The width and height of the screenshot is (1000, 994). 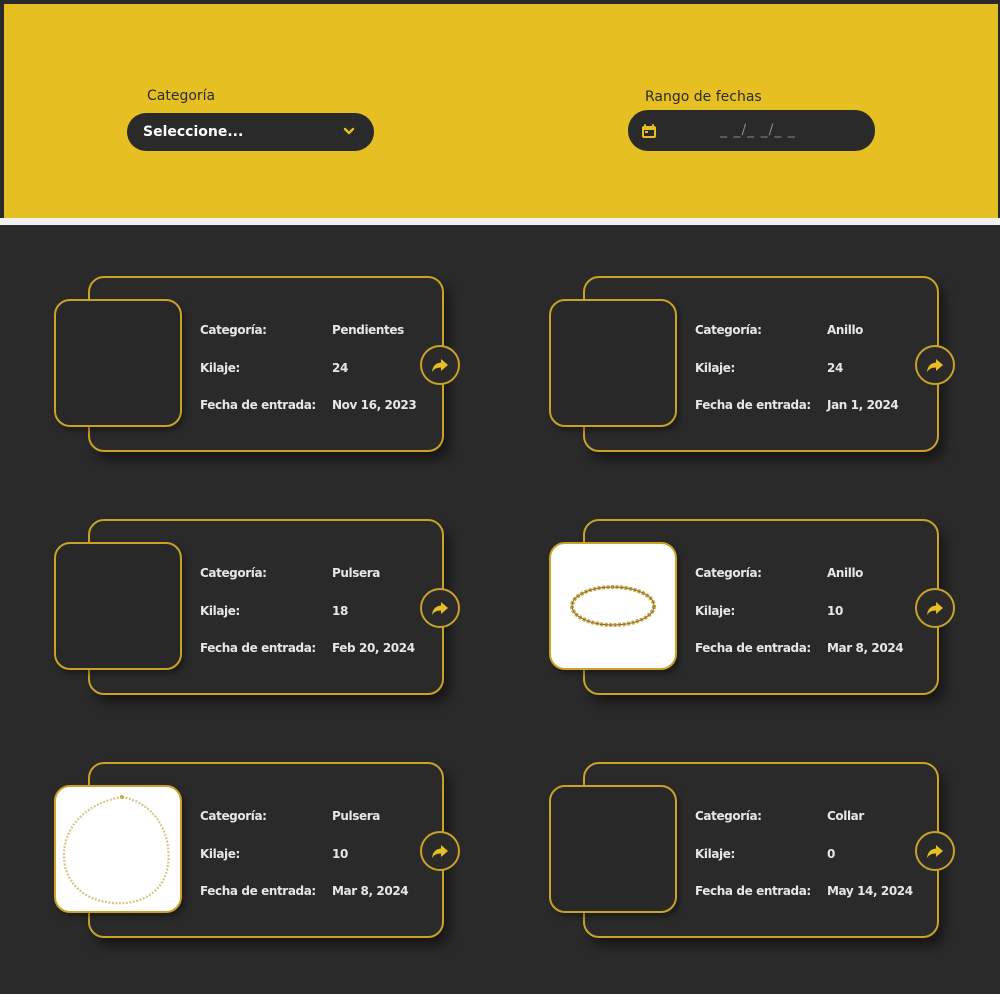 What do you see at coordinates (825, 893) in the screenshot?
I see `entry-date-row: Fecha de entrada: May 14, 2024` at bounding box center [825, 893].